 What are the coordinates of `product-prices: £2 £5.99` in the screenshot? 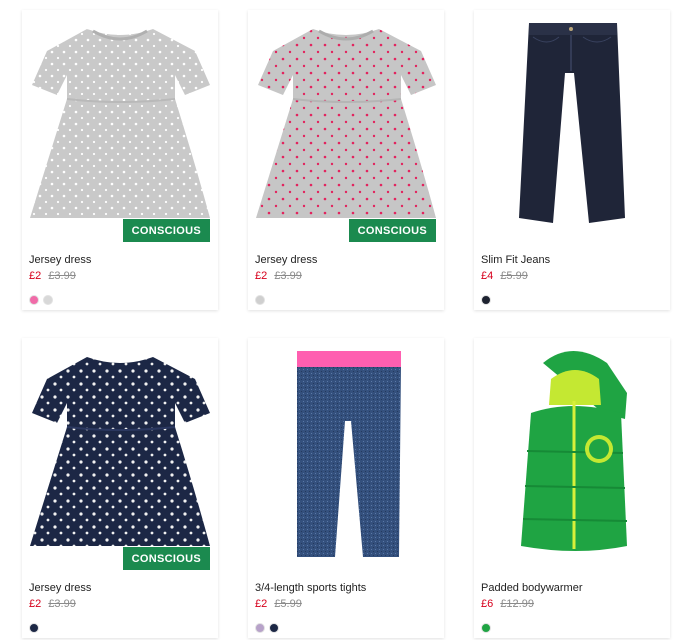 It's located at (278, 604).